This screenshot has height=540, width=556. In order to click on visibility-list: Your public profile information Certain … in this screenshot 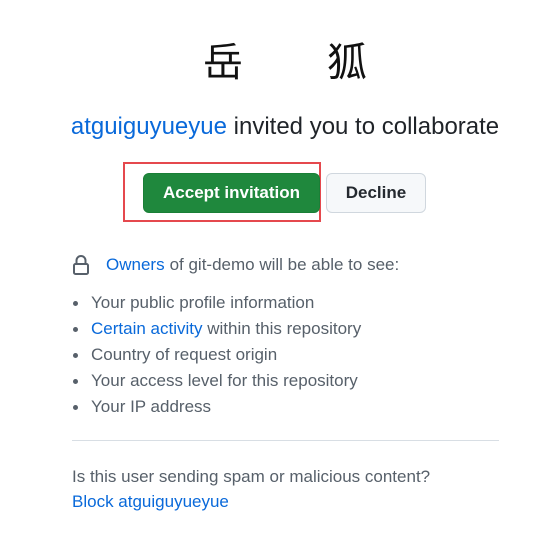, I will do `click(216, 355)`.